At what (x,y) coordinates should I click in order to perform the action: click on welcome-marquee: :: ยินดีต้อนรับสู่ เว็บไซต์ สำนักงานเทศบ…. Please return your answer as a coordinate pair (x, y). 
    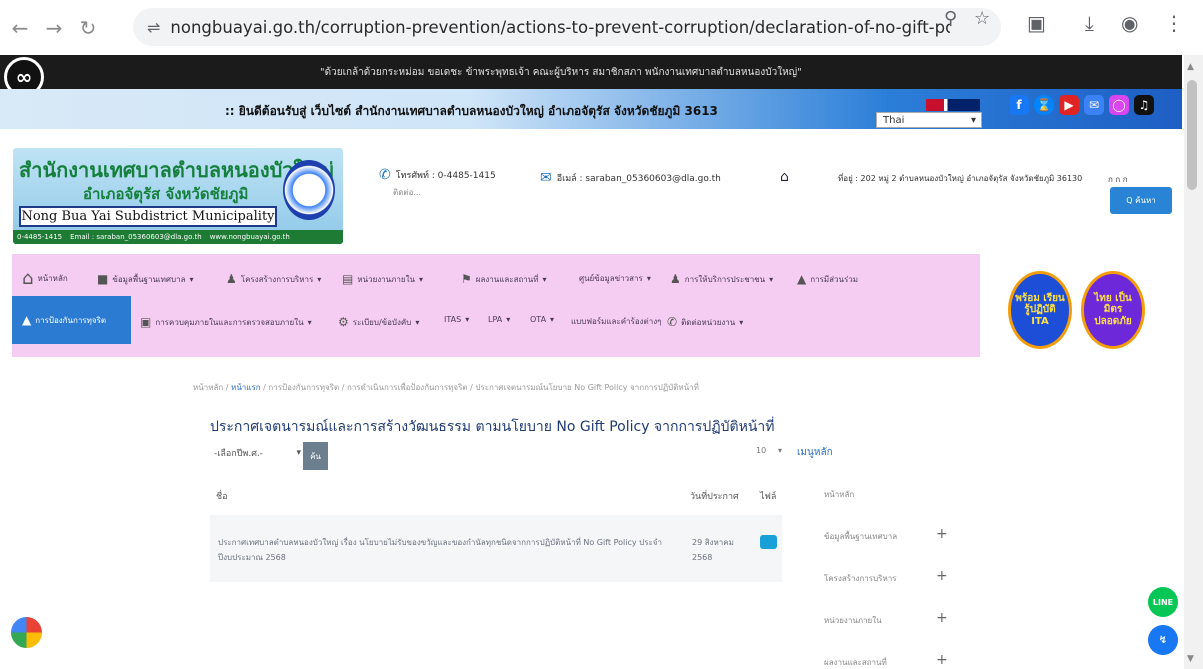
    Looking at the image, I should click on (471, 111).